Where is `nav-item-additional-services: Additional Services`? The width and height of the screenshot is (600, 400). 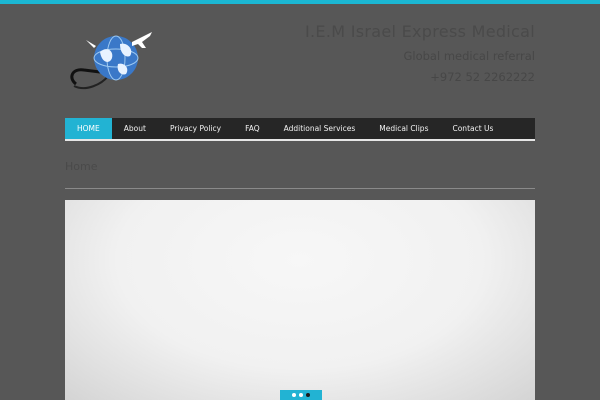 nav-item-additional-services: Additional Services is located at coordinates (320, 128).